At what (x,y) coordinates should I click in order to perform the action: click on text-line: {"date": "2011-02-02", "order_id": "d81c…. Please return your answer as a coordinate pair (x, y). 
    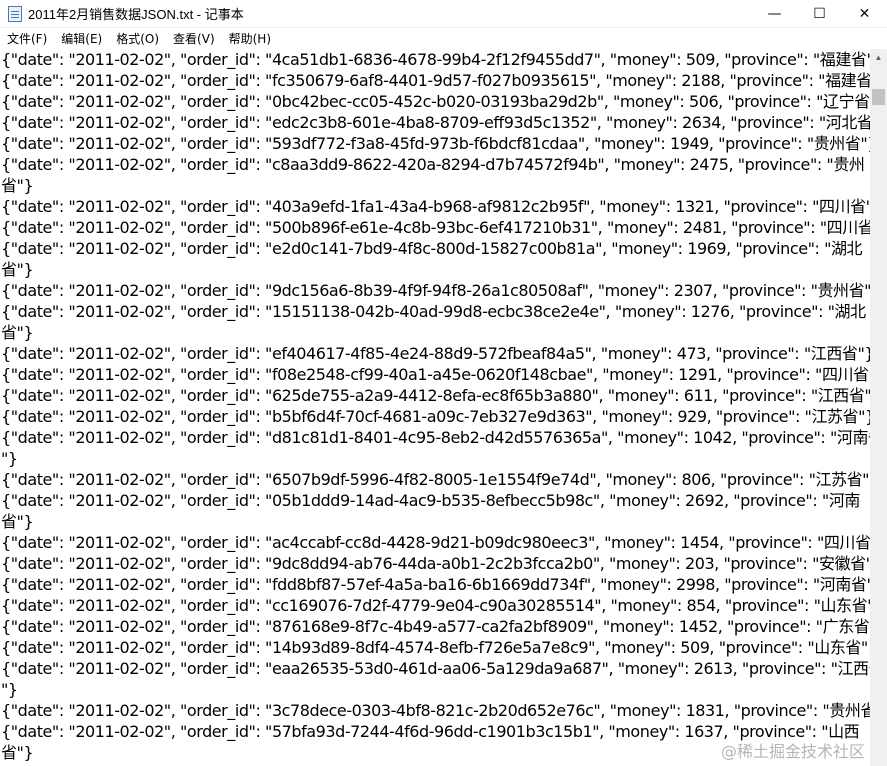
    Looking at the image, I should click on (435, 437).